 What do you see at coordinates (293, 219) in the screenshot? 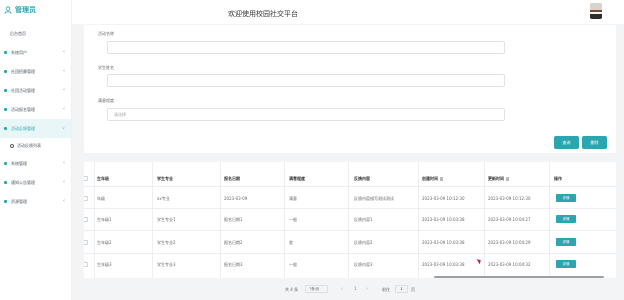
I see `cell-satisfaction: 一般` at bounding box center [293, 219].